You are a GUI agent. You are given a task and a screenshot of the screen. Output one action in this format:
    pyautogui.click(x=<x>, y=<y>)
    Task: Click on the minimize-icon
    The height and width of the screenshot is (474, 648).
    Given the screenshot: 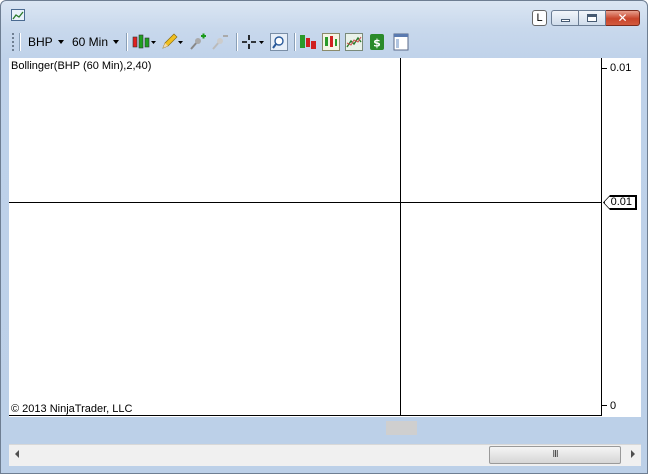 What is the action you would take?
    pyautogui.click(x=565, y=20)
    